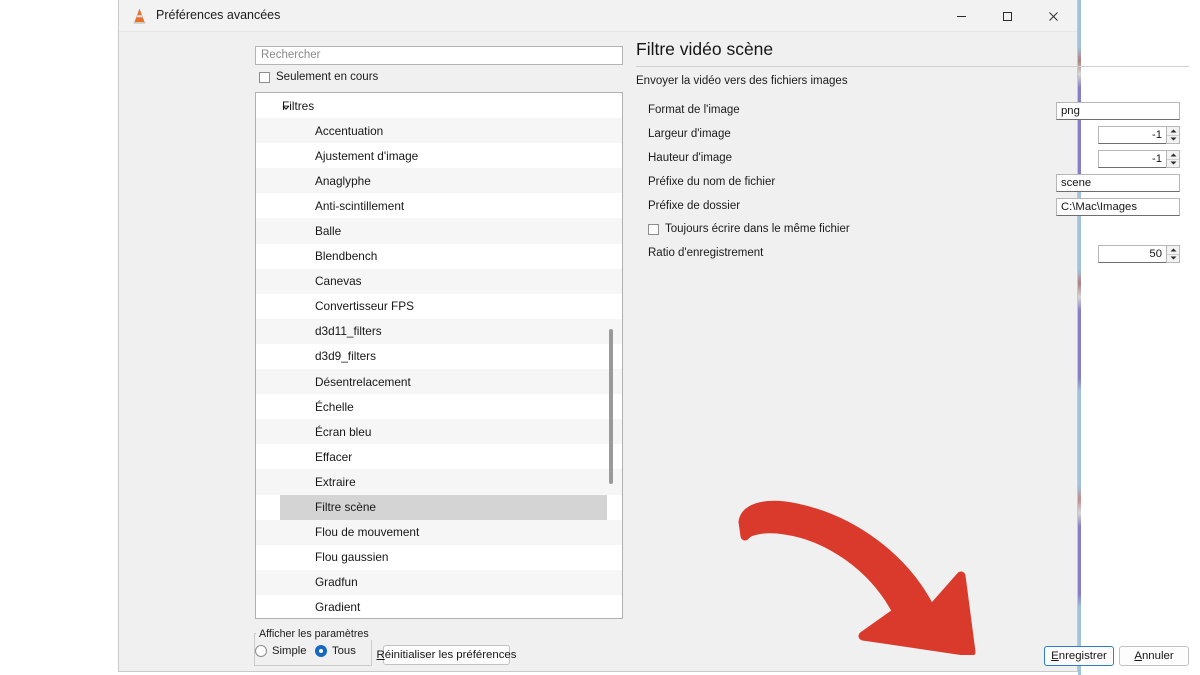 Image resolution: width=1200 pixels, height=675 pixels. Describe the element at coordinates (712, 182) in the screenshot. I see `field-label: Préfixe du nom de fichier` at that location.